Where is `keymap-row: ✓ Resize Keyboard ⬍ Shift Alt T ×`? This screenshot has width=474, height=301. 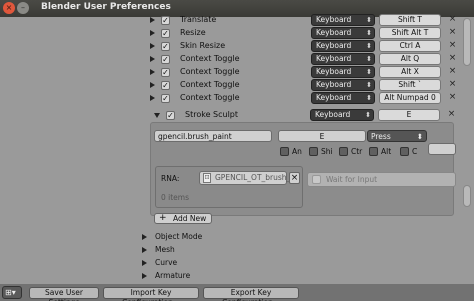 keymap-row: ✓ Resize Keyboard ⬍ Shift Alt T × is located at coordinates (300, 33).